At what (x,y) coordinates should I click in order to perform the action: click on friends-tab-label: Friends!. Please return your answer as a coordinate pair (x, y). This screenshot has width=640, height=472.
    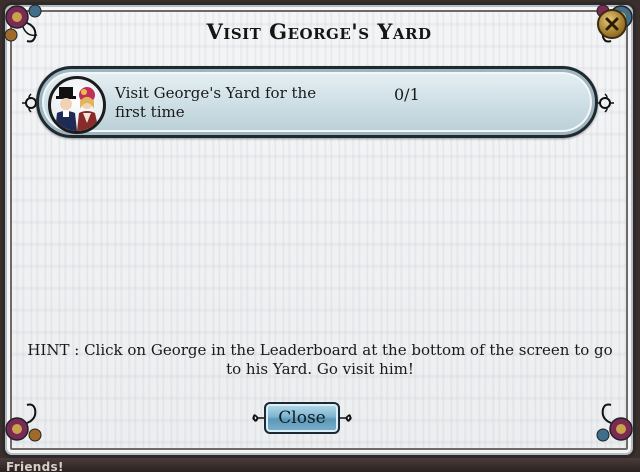
    Looking at the image, I should click on (35, 466).